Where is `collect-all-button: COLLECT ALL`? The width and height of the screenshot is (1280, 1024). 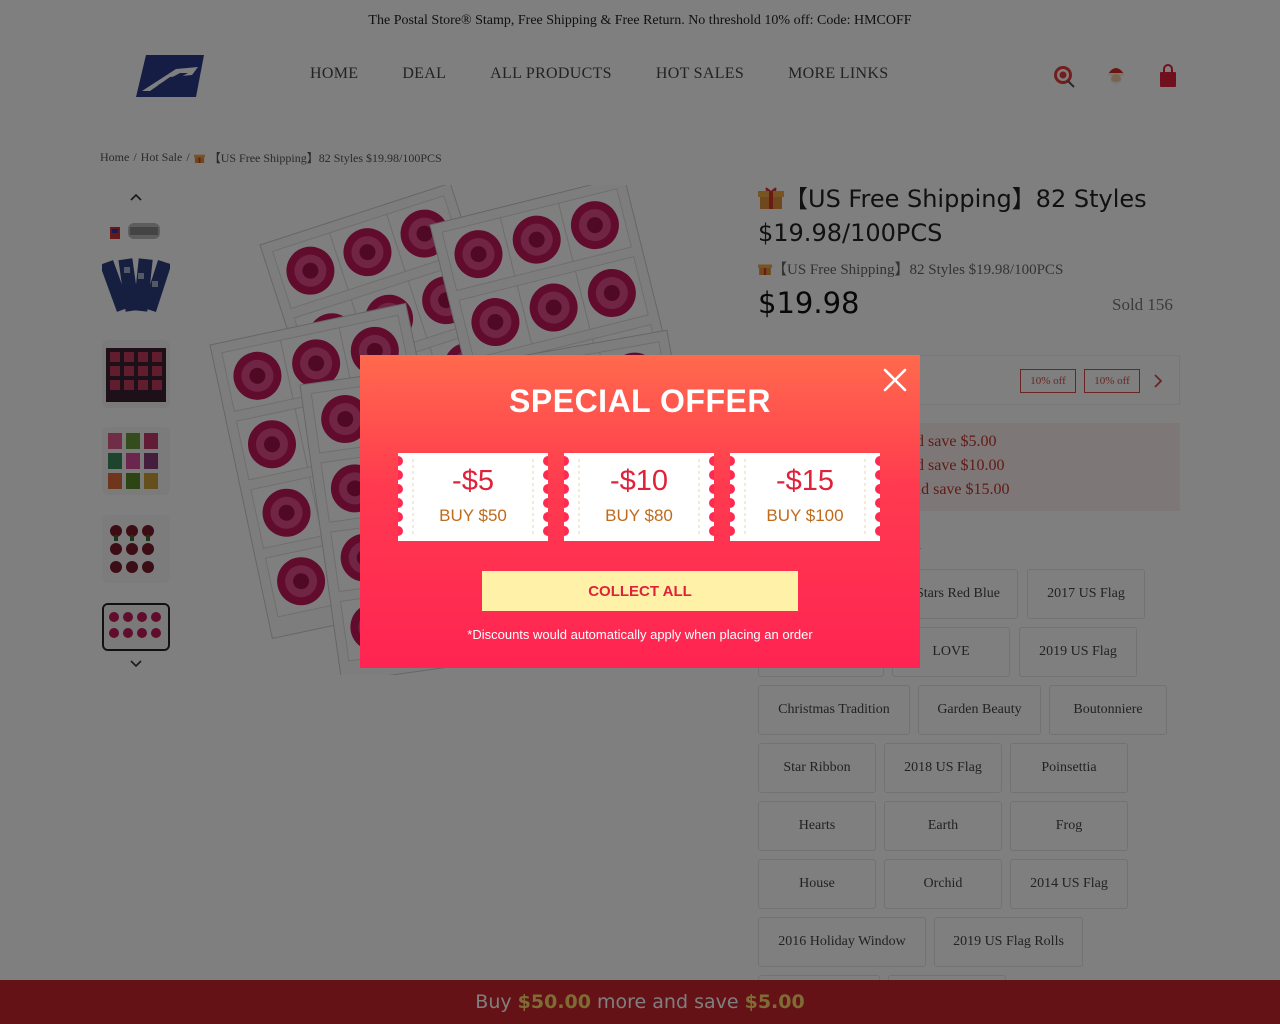 collect-all-button: COLLECT ALL is located at coordinates (640, 591).